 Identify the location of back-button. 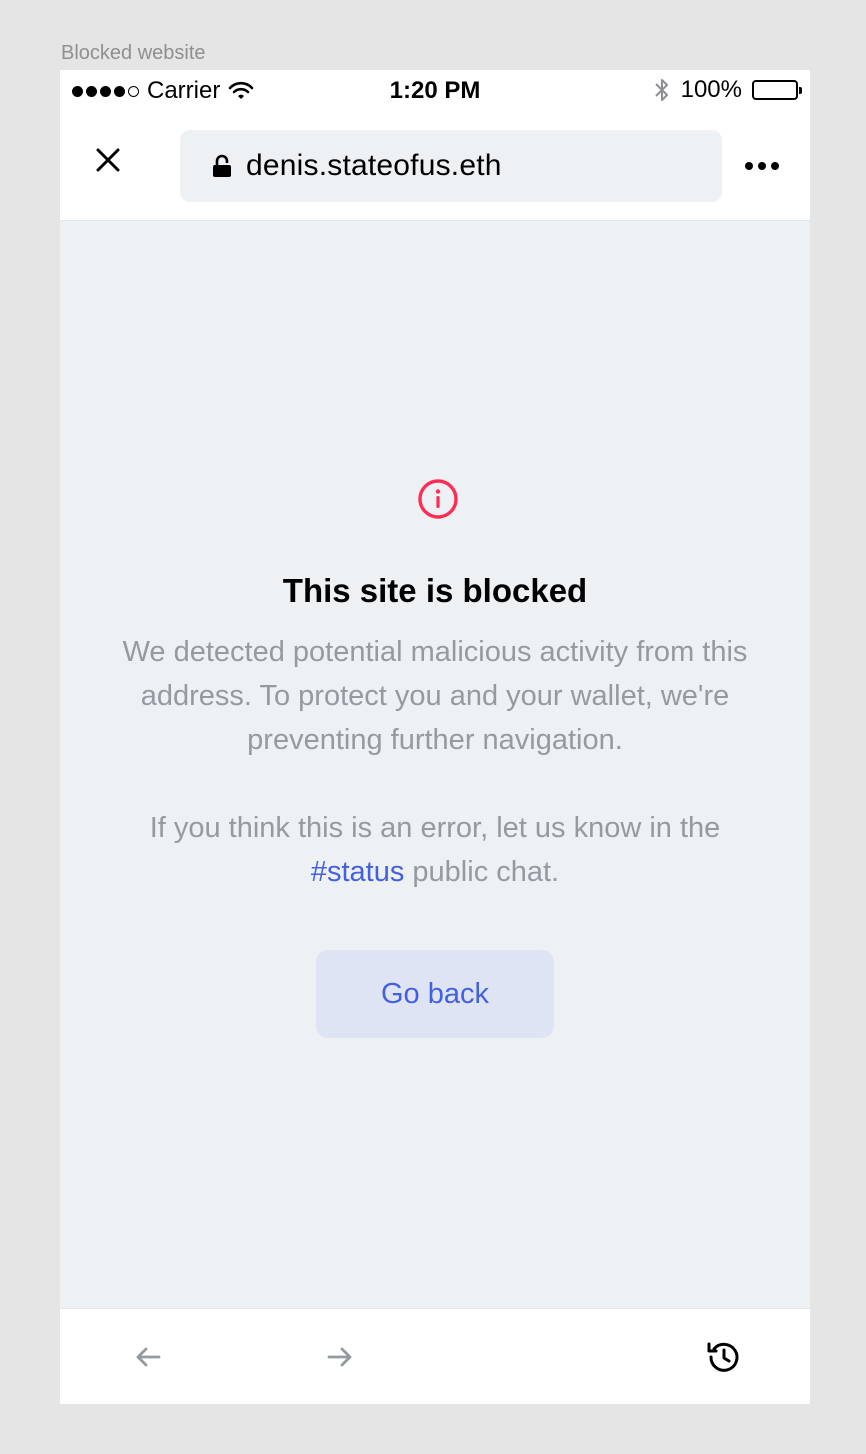
(148, 1357).